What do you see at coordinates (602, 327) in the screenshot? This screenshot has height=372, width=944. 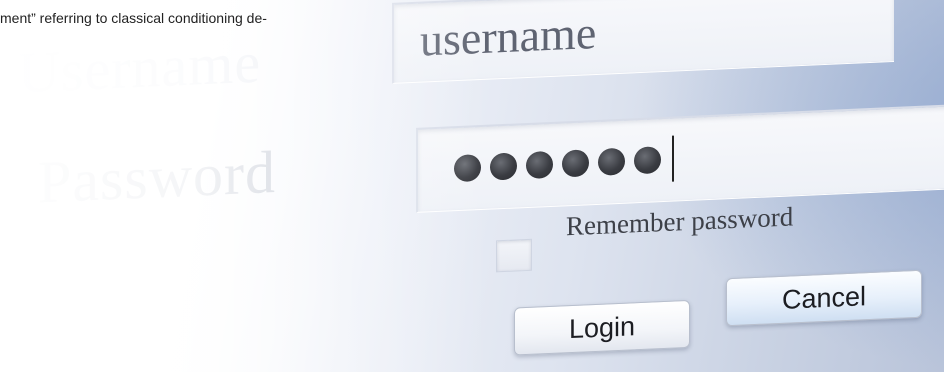 I see `login-button: Login` at bounding box center [602, 327].